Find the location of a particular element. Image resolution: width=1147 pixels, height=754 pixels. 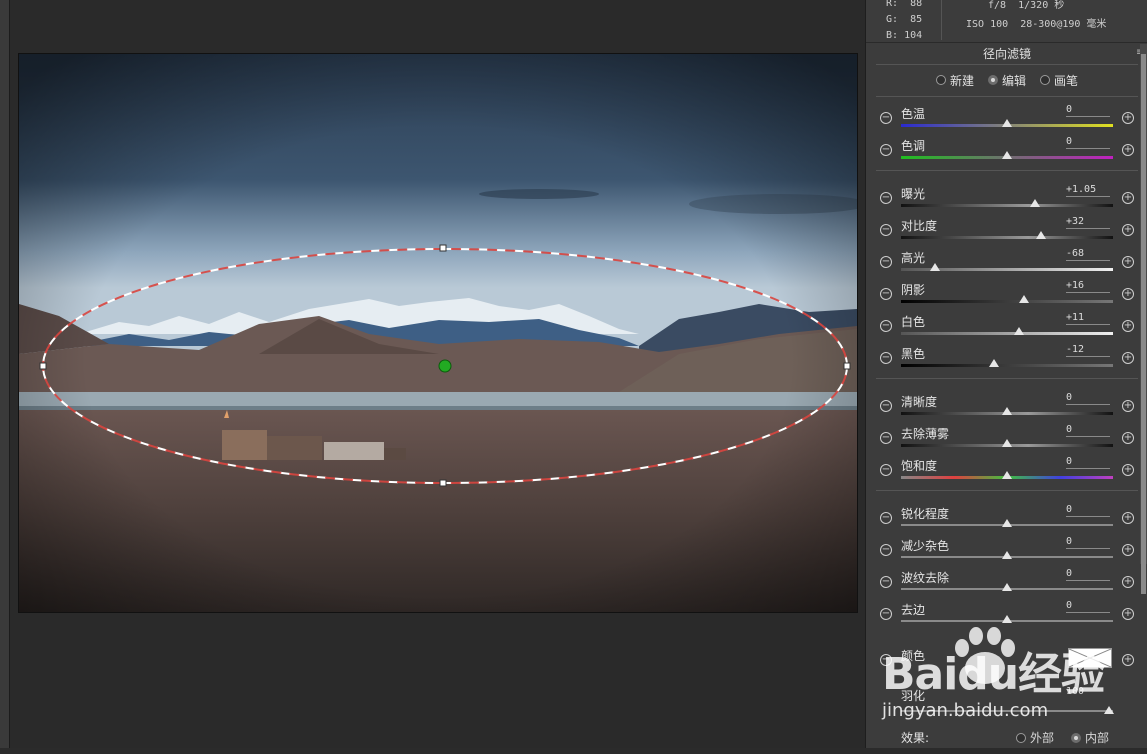

mode-edit-radio: 编辑 is located at coordinates (1006, 80).